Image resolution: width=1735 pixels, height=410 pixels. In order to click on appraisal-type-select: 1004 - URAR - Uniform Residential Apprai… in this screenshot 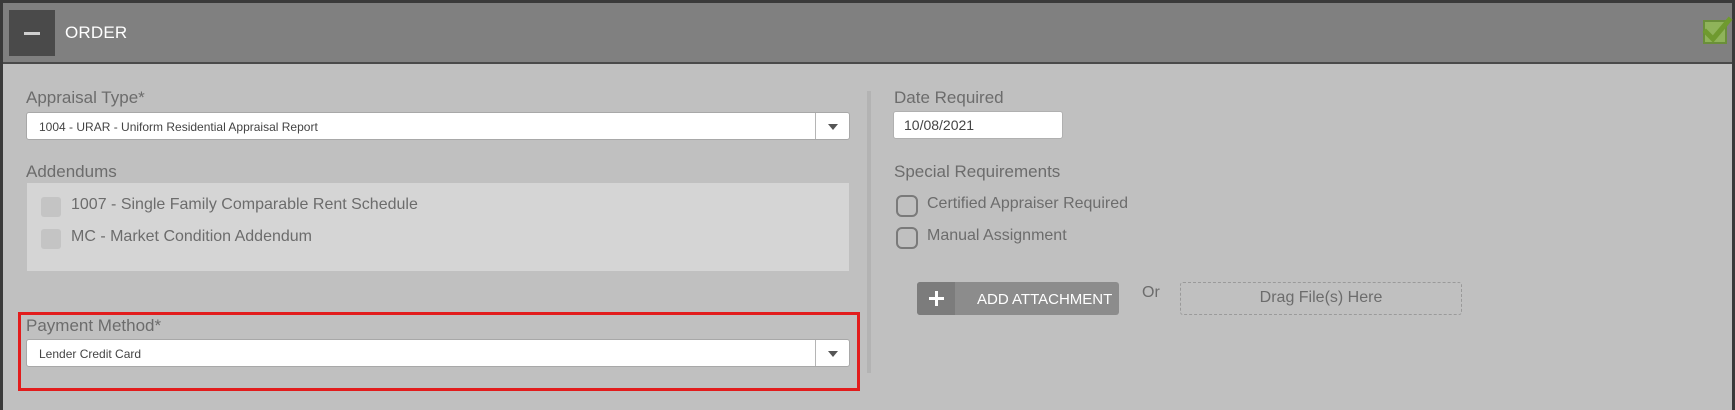, I will do `click(438, 126)`.